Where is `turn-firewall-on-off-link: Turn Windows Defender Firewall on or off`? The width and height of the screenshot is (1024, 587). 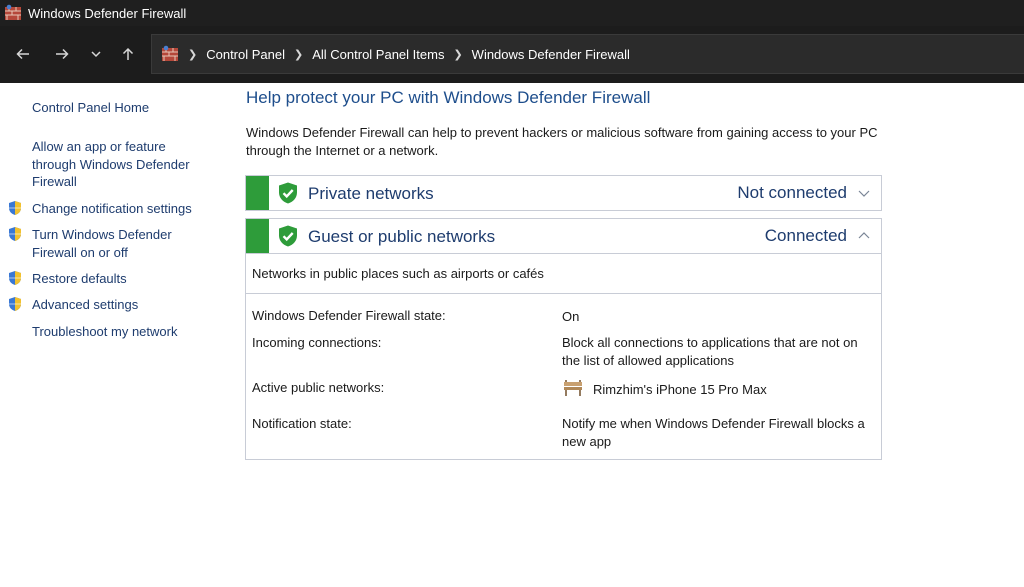 turn-firewall-on-off-link: Turn Windows Defender Firewall on or off is located at coordinates (112, 243).